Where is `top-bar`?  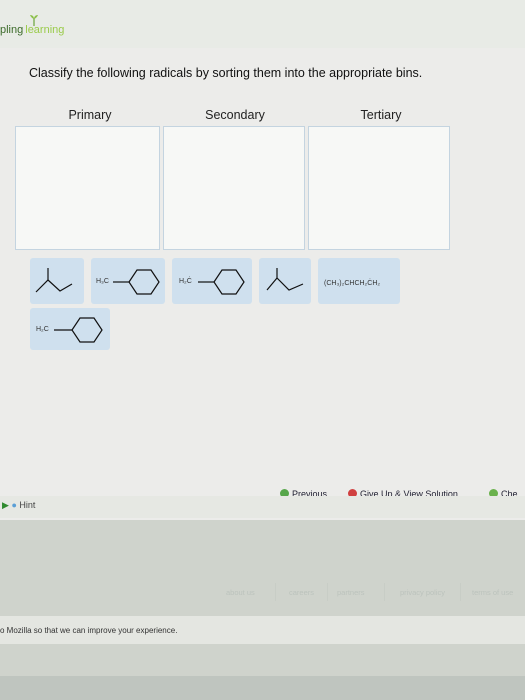 top-bar is located at coordinates (262, 24).